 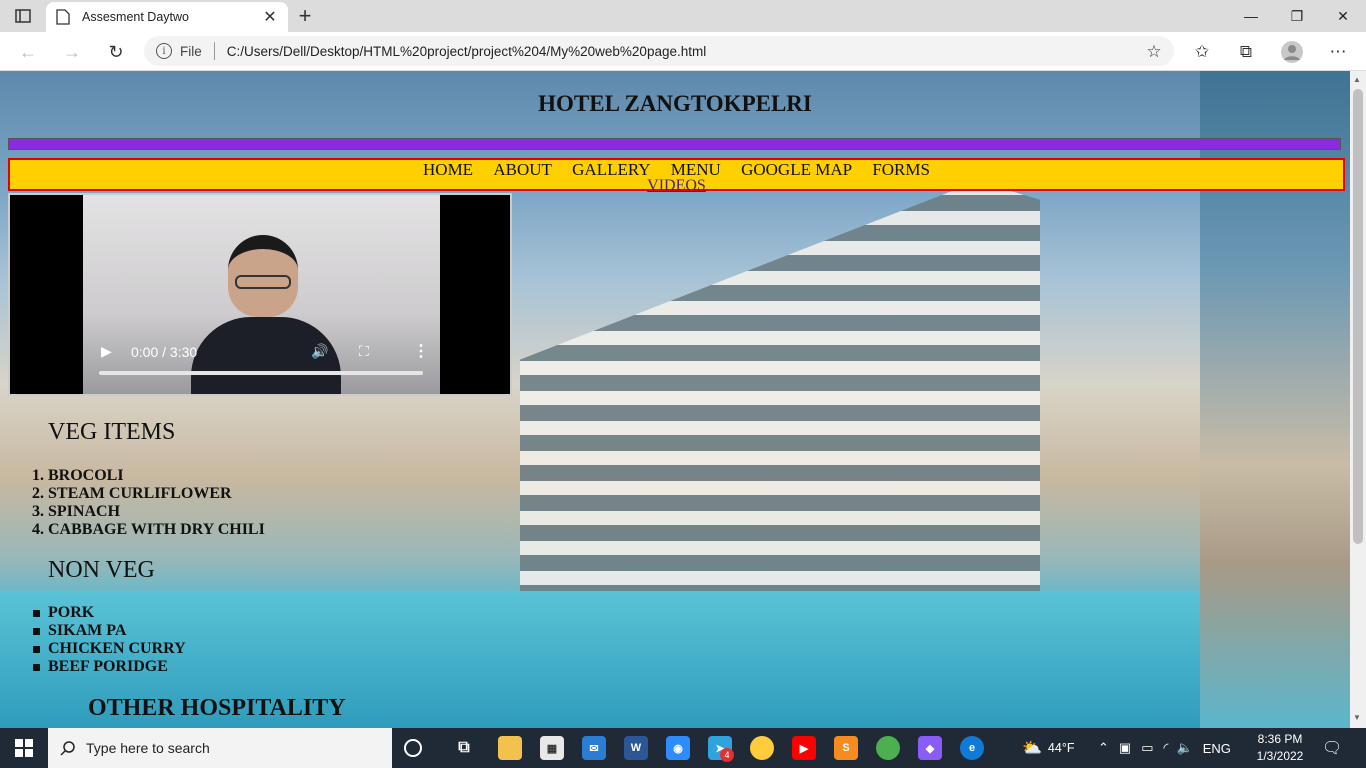 I want to click on clock-date: 1/3/2022, so click(x=1280, y=756).